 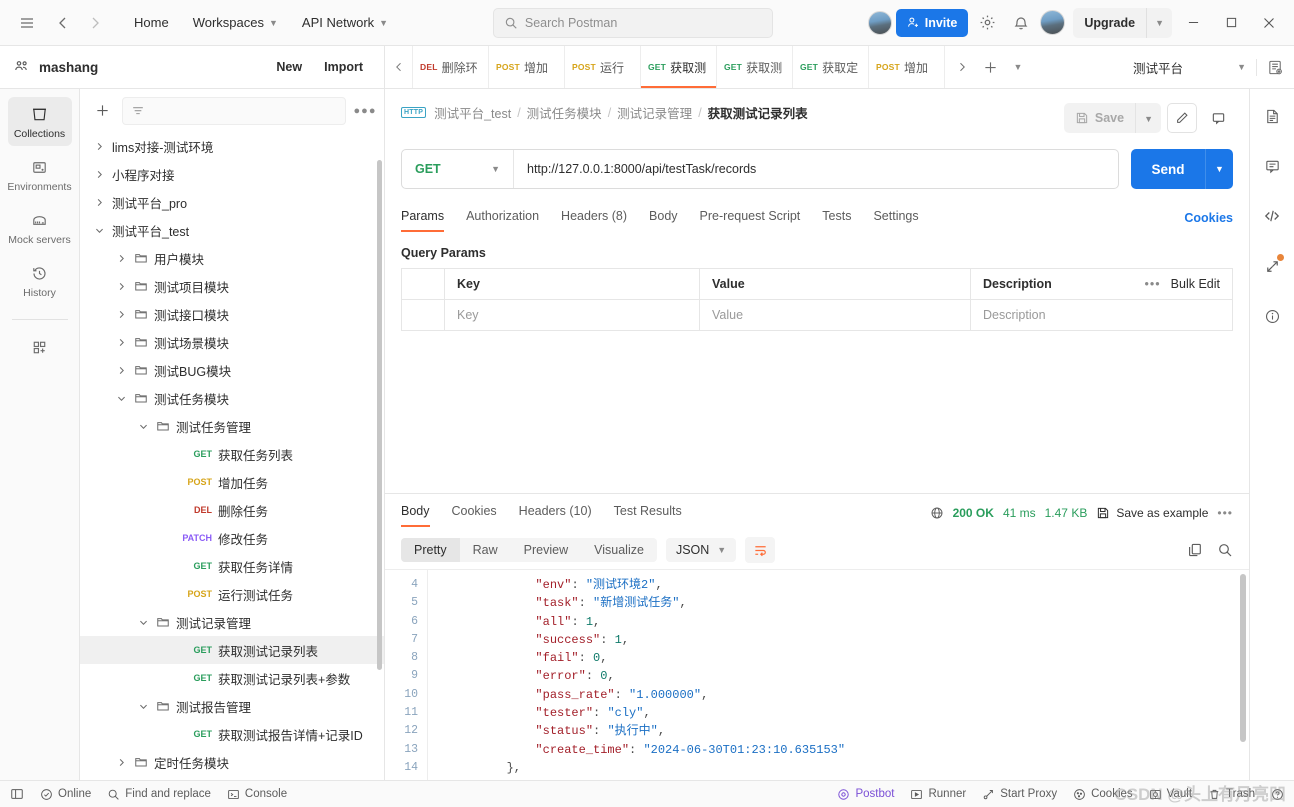 I want to click on upgrade-button: Upgrade ▼, so click(x=1122, y=22).